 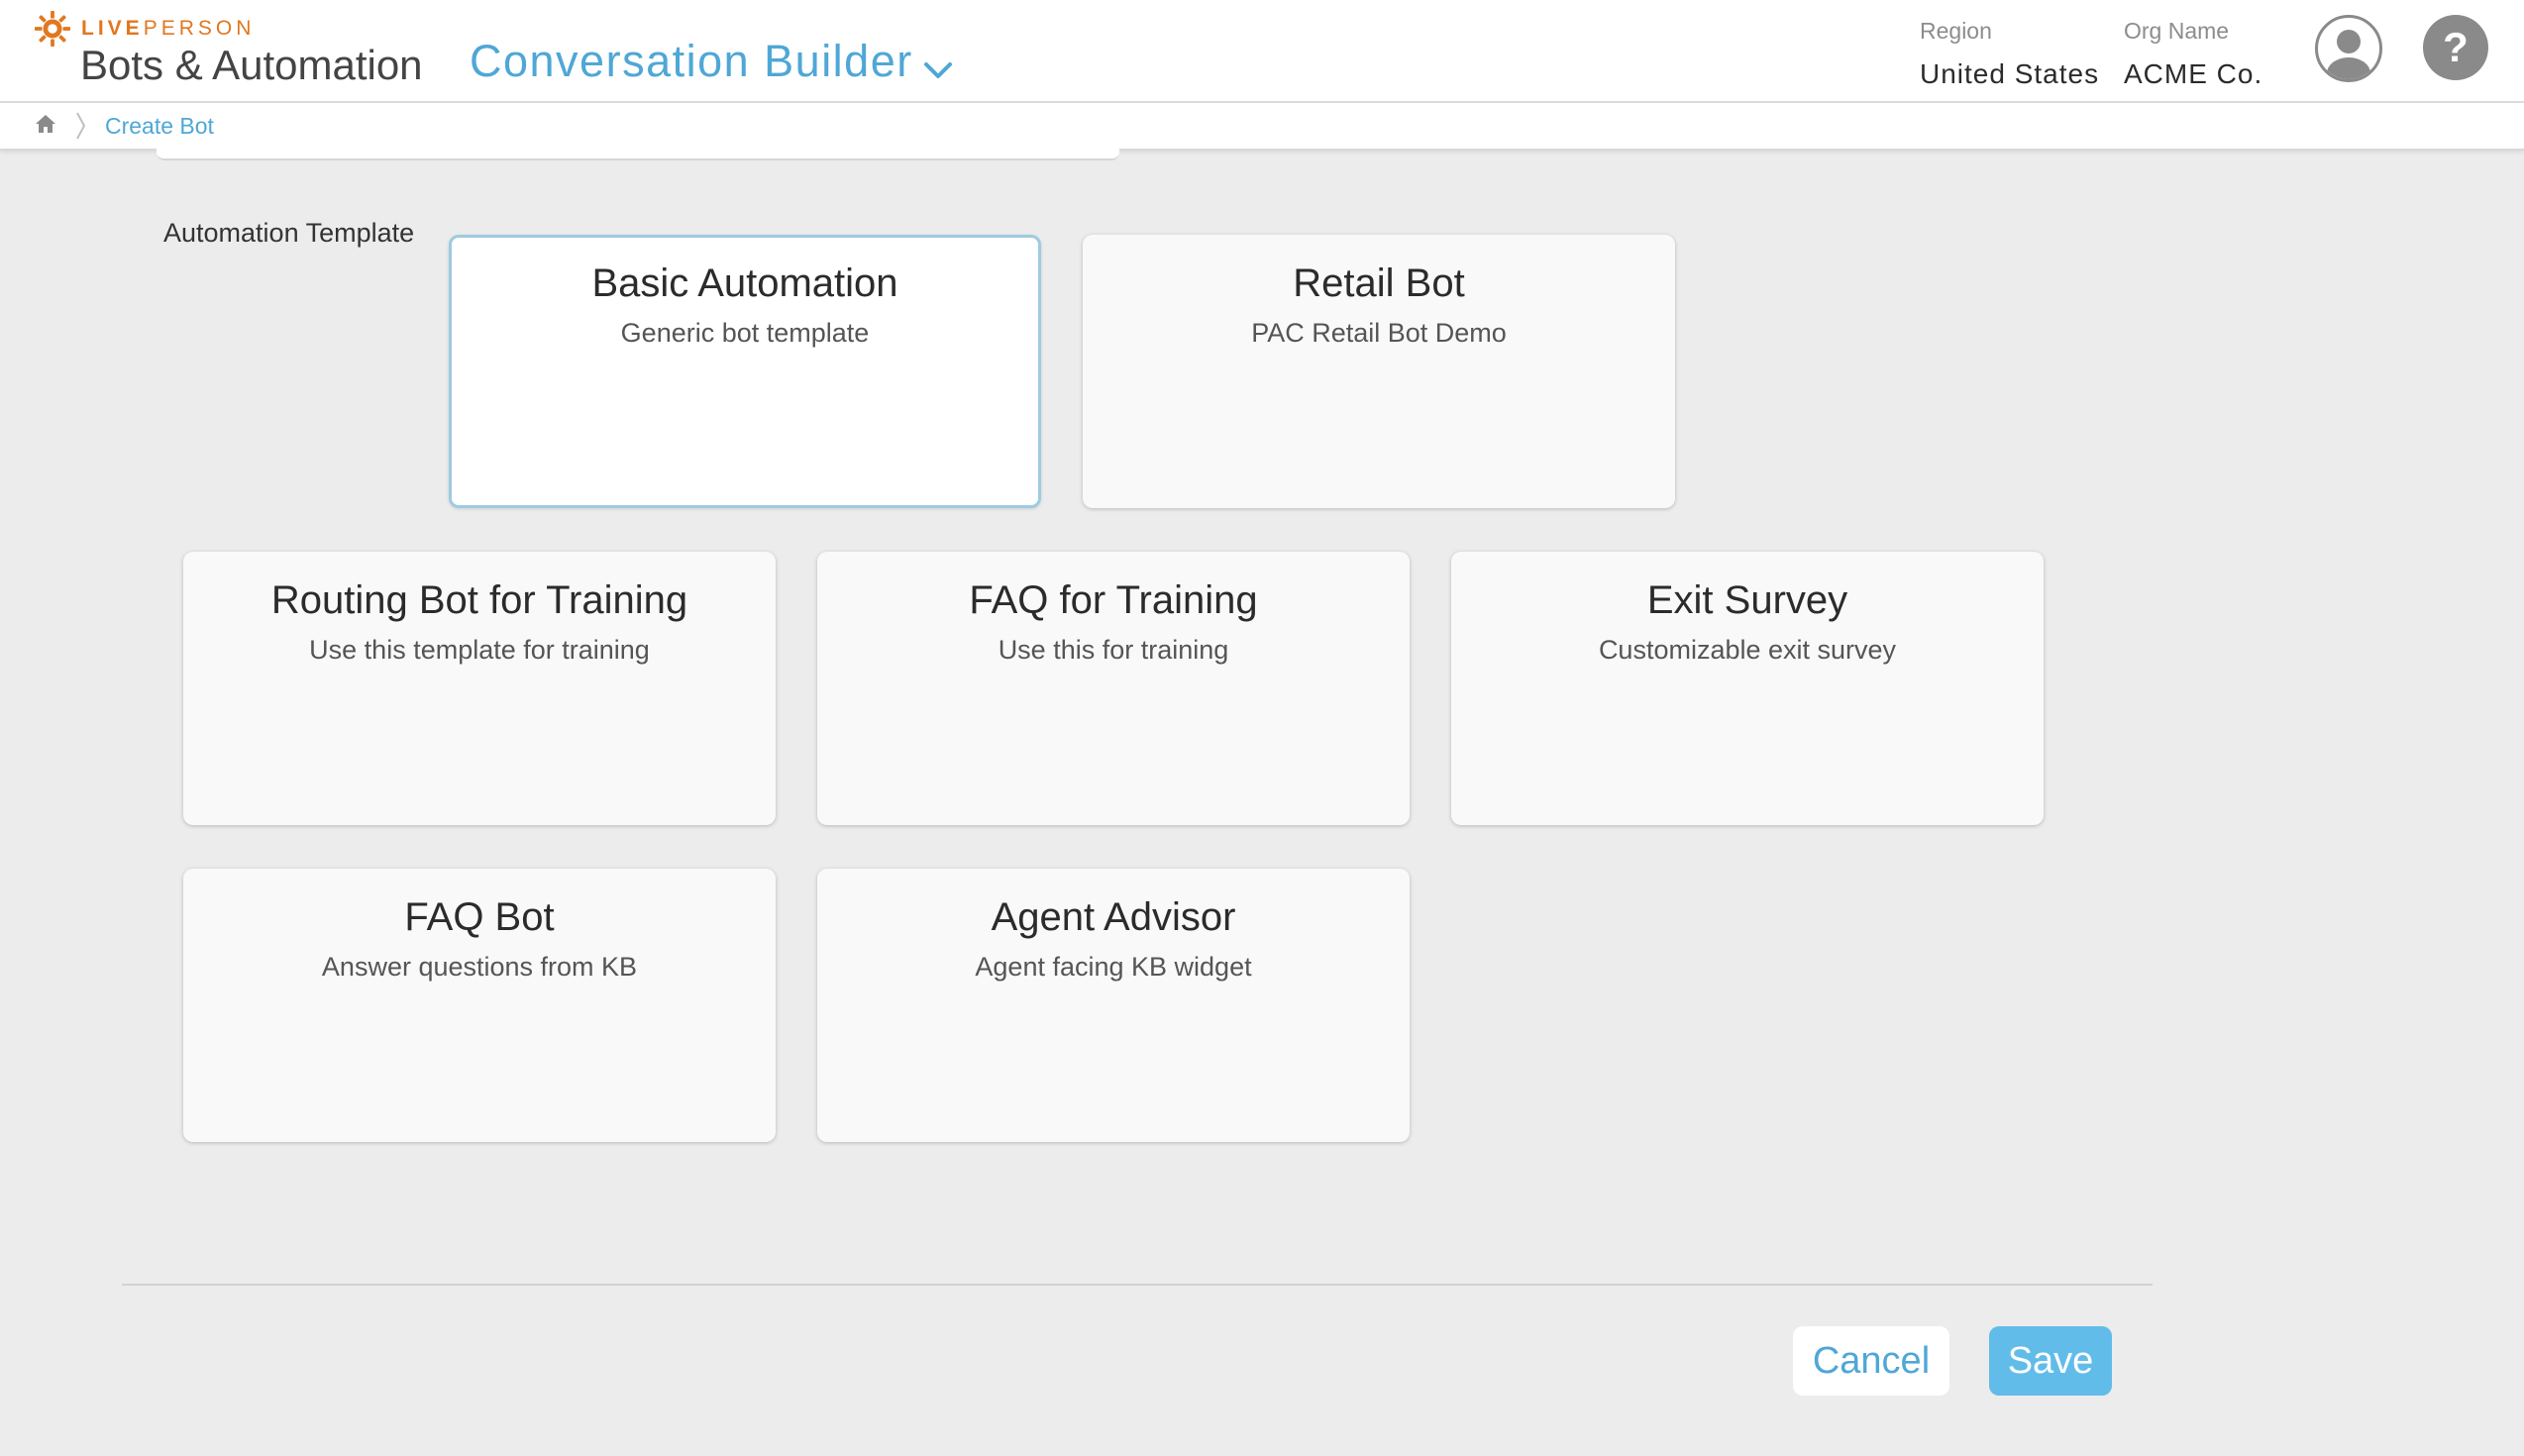 I want to click on chevron-right-icon, so click(x=81, y=126).